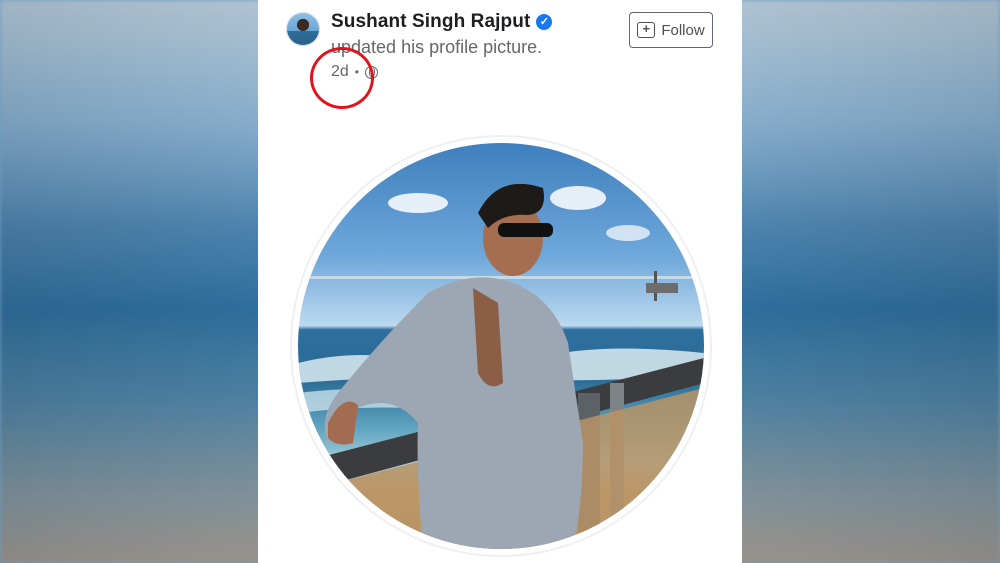 This screenshot has height=563, width=1000. I want to click on author-name-row: Sushant Singh Rajput ✓, so click(442, 22).